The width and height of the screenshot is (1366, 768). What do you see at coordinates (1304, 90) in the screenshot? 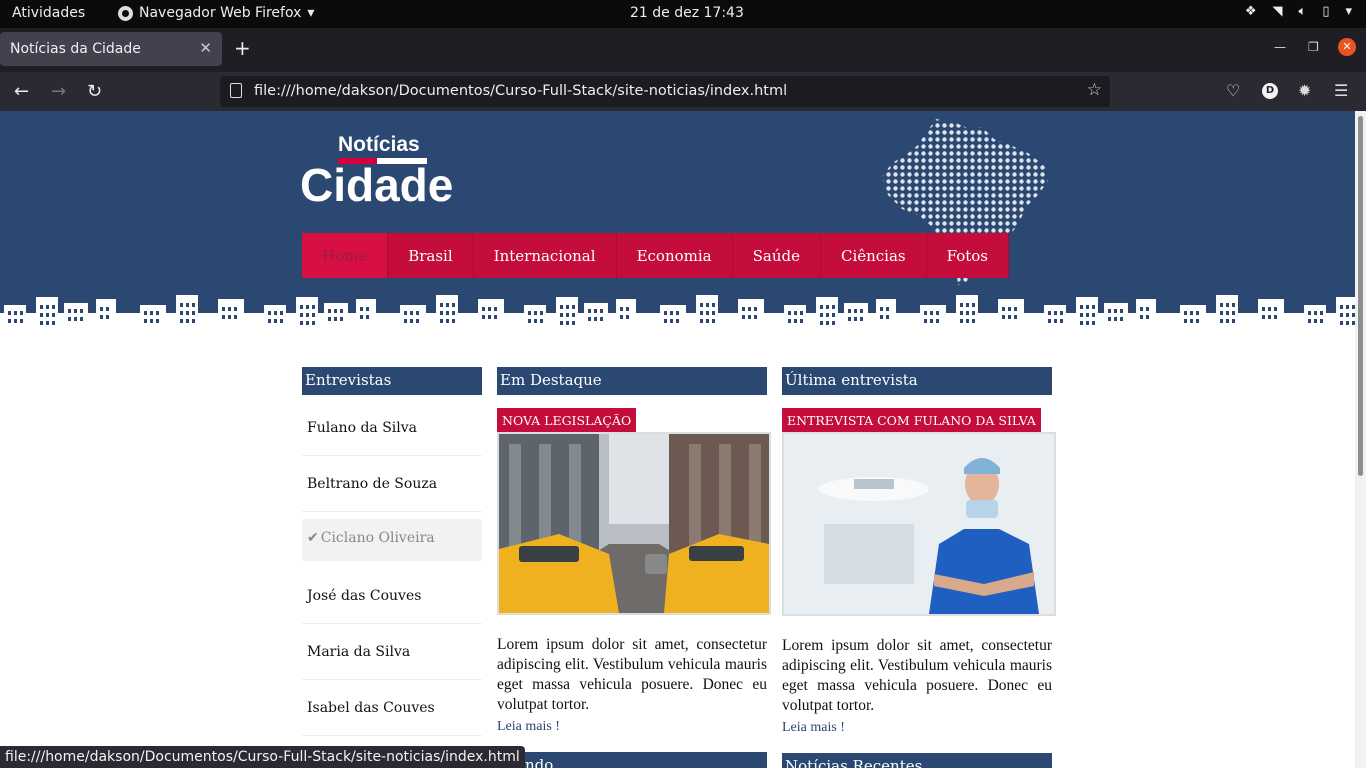
I see `extensions-icon: ✹` at bounding box center [1304, 90].